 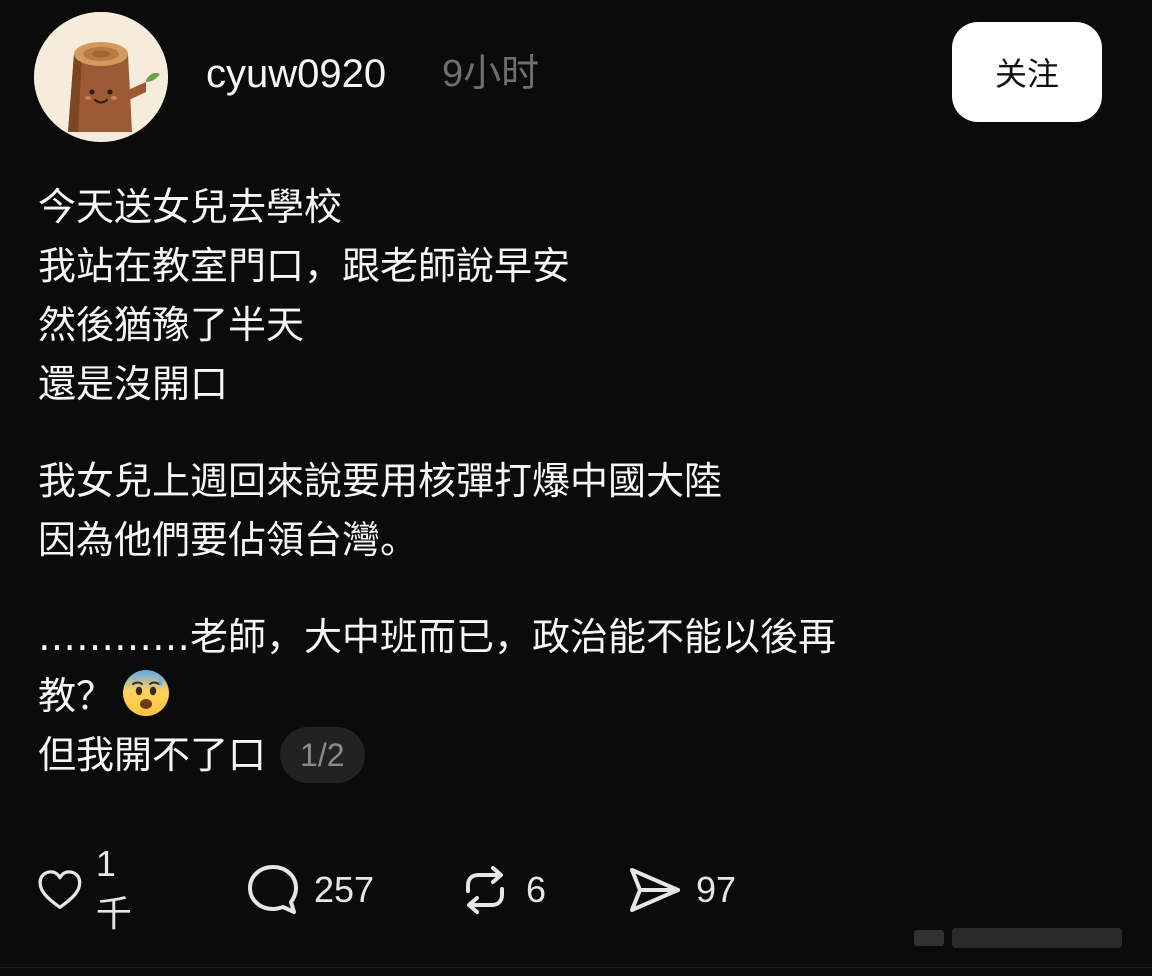 I want to click on post-line: 因為他們要佔領台灣。, so click(x=228, y=540).